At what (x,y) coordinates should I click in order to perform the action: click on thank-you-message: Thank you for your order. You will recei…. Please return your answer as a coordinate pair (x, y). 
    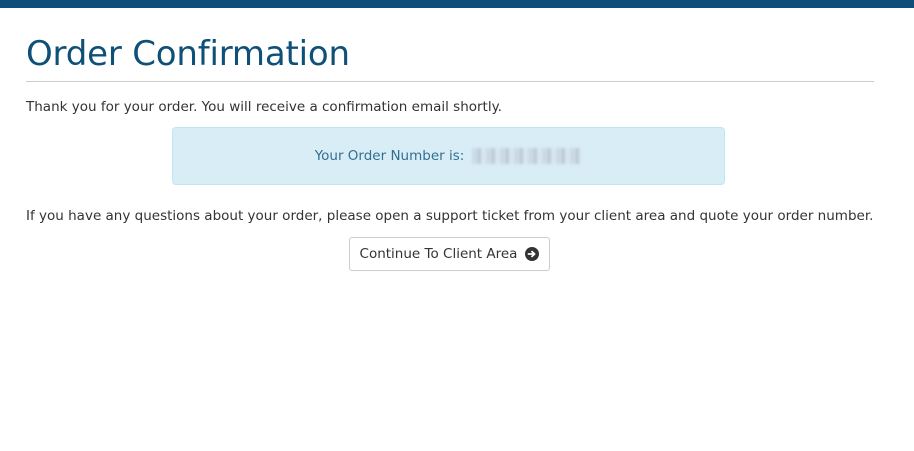
    Looking at the image, I should click on (264, 107).